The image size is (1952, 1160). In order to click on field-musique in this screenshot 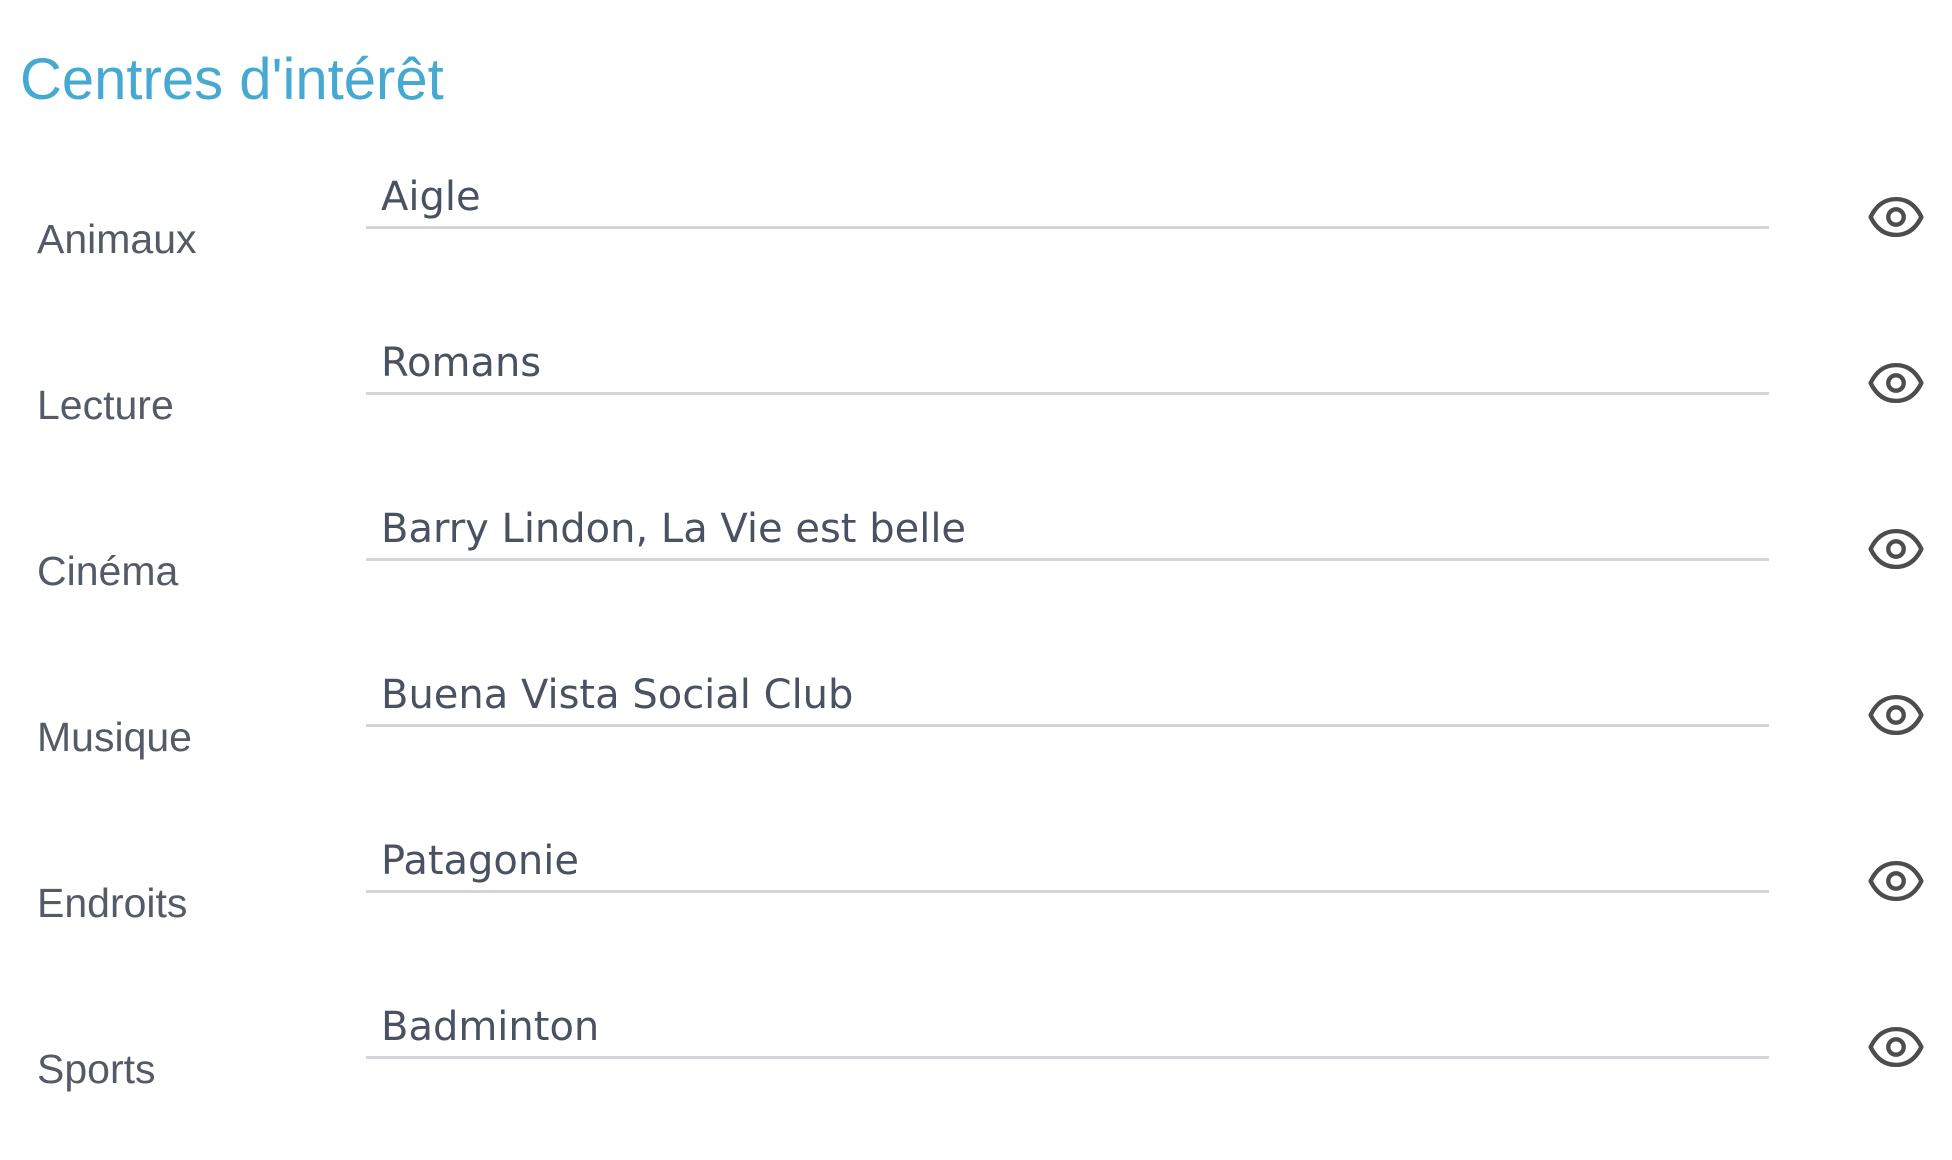, I will do `click(1067, 695)`.